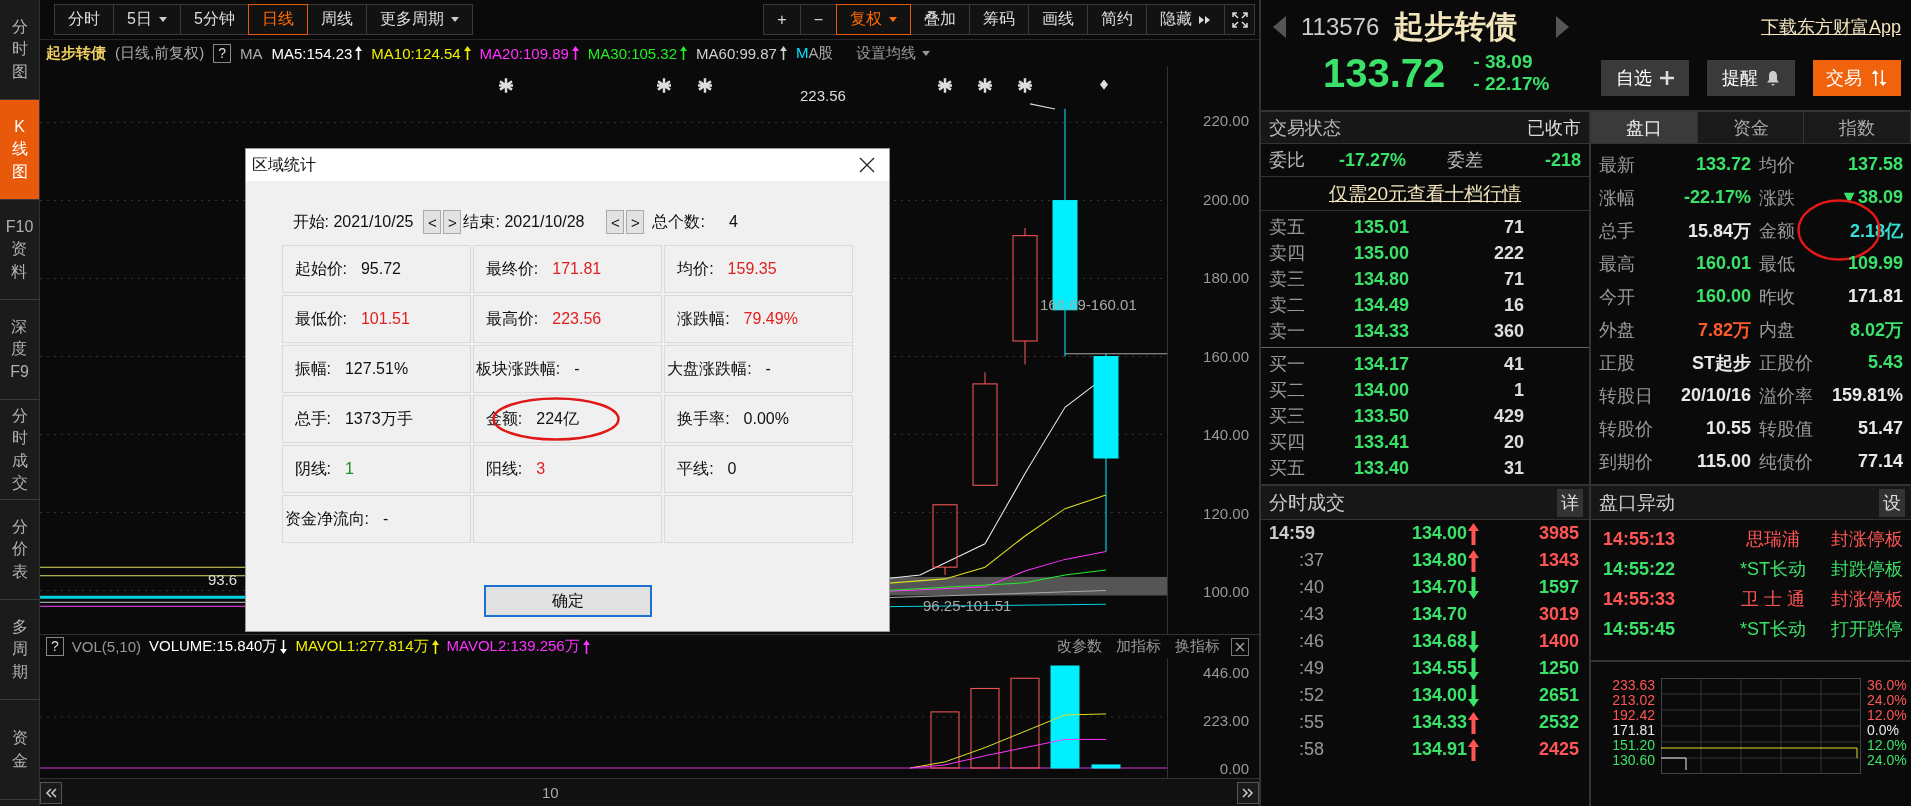  What do you see at coordinates (1439, 560) in the screenshot?
I see `trade-price: 134.80` at bounding box center [1439, 560].